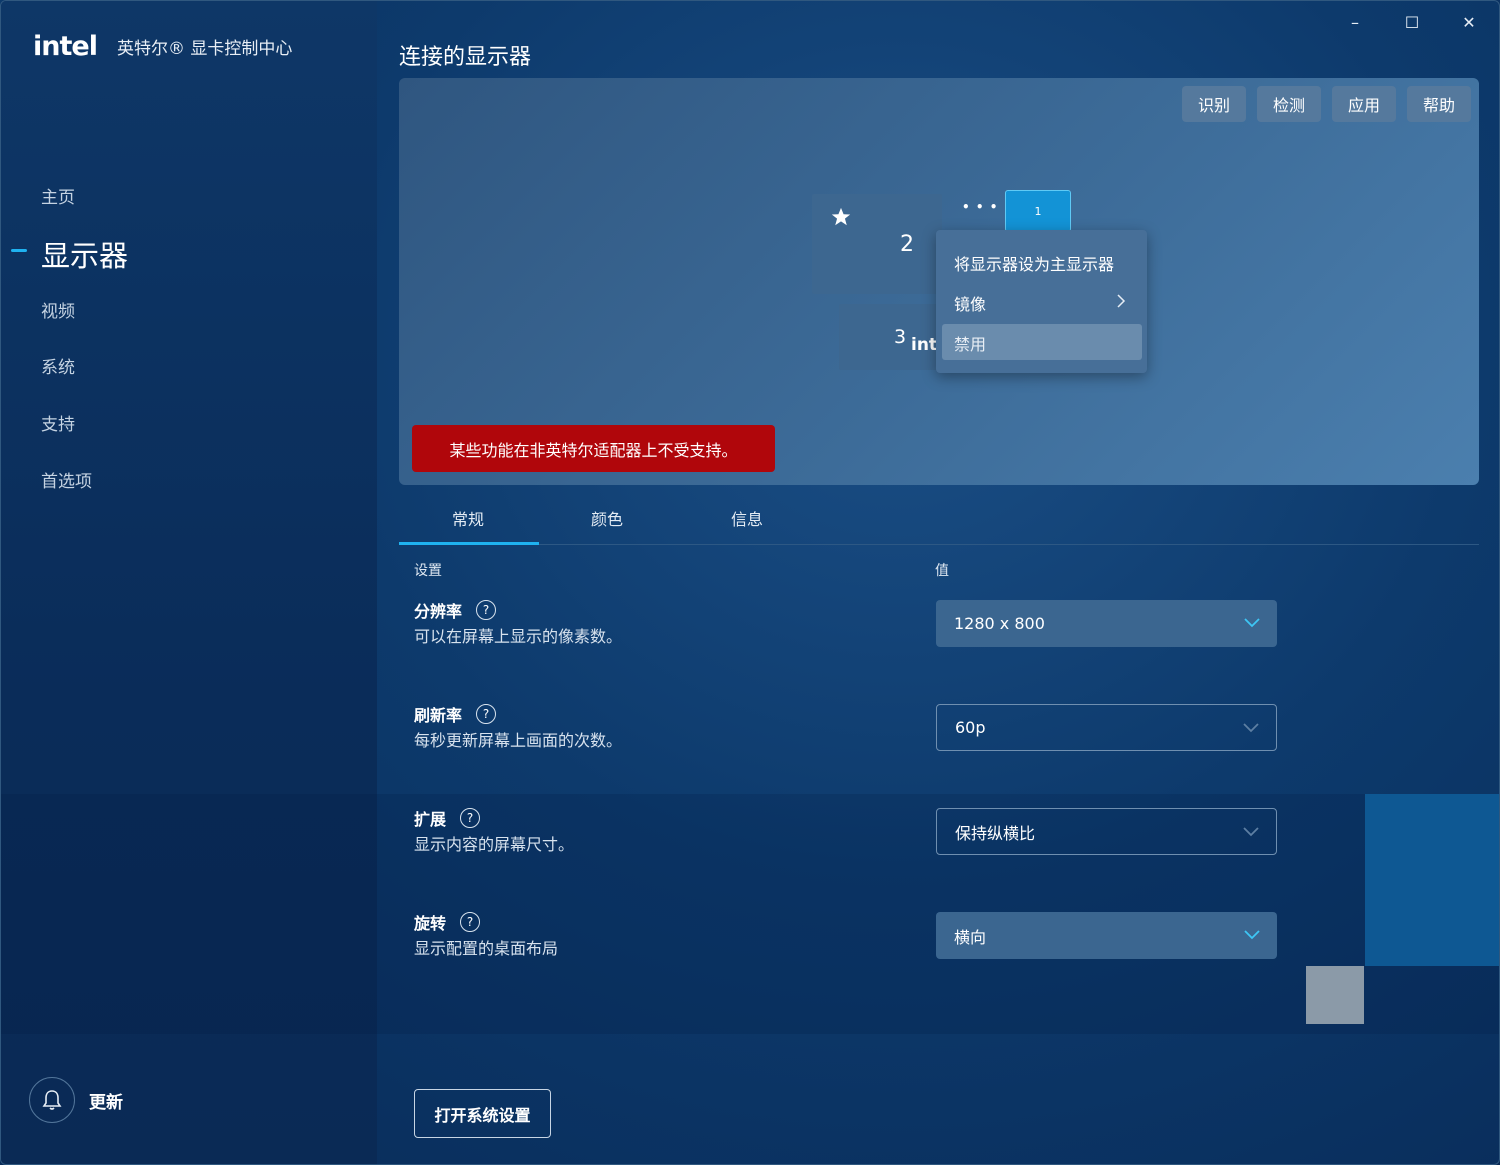 Image resolution: width=1500 pixels, height=1165 pixels. What do you see at coordinates (66, 479) in the screenshot?
I see `nav-item-preferences: 首选项` at bounding box center [66, 479].